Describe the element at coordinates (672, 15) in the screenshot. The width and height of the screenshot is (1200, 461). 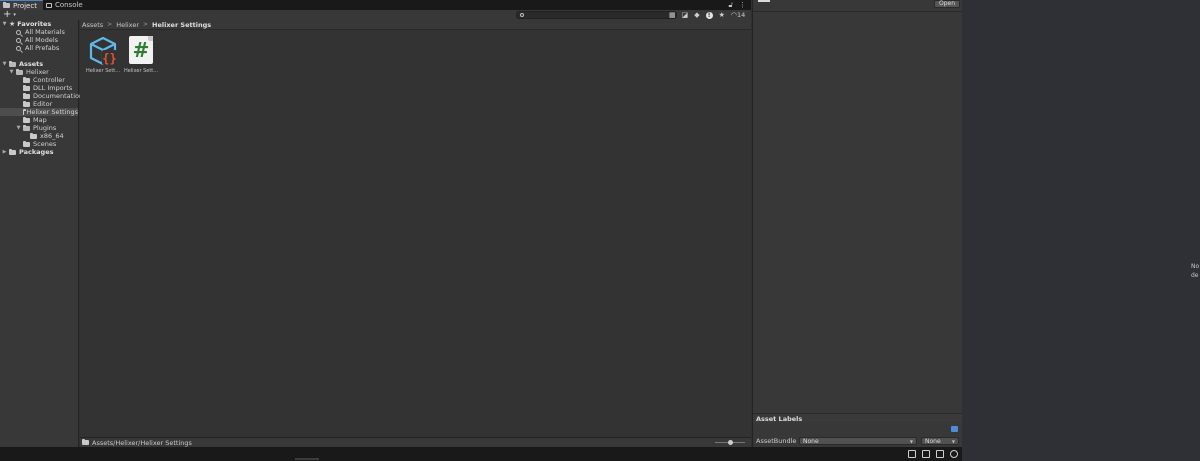
I see `search-by-type-icon: ▦` at that location.